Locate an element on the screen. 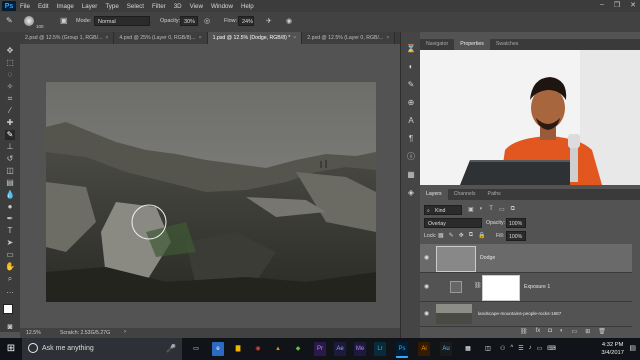  history-brush-tool-icon: ↺ is located at coordinates (10, 159).